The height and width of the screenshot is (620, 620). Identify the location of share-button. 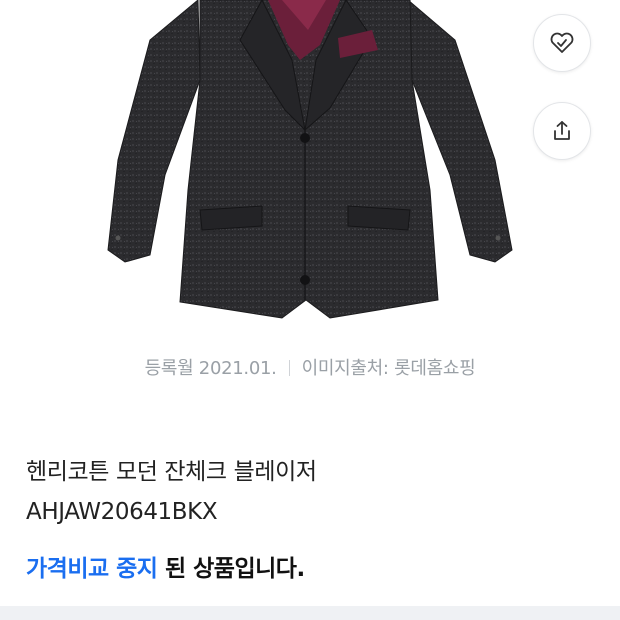
(562, 131).